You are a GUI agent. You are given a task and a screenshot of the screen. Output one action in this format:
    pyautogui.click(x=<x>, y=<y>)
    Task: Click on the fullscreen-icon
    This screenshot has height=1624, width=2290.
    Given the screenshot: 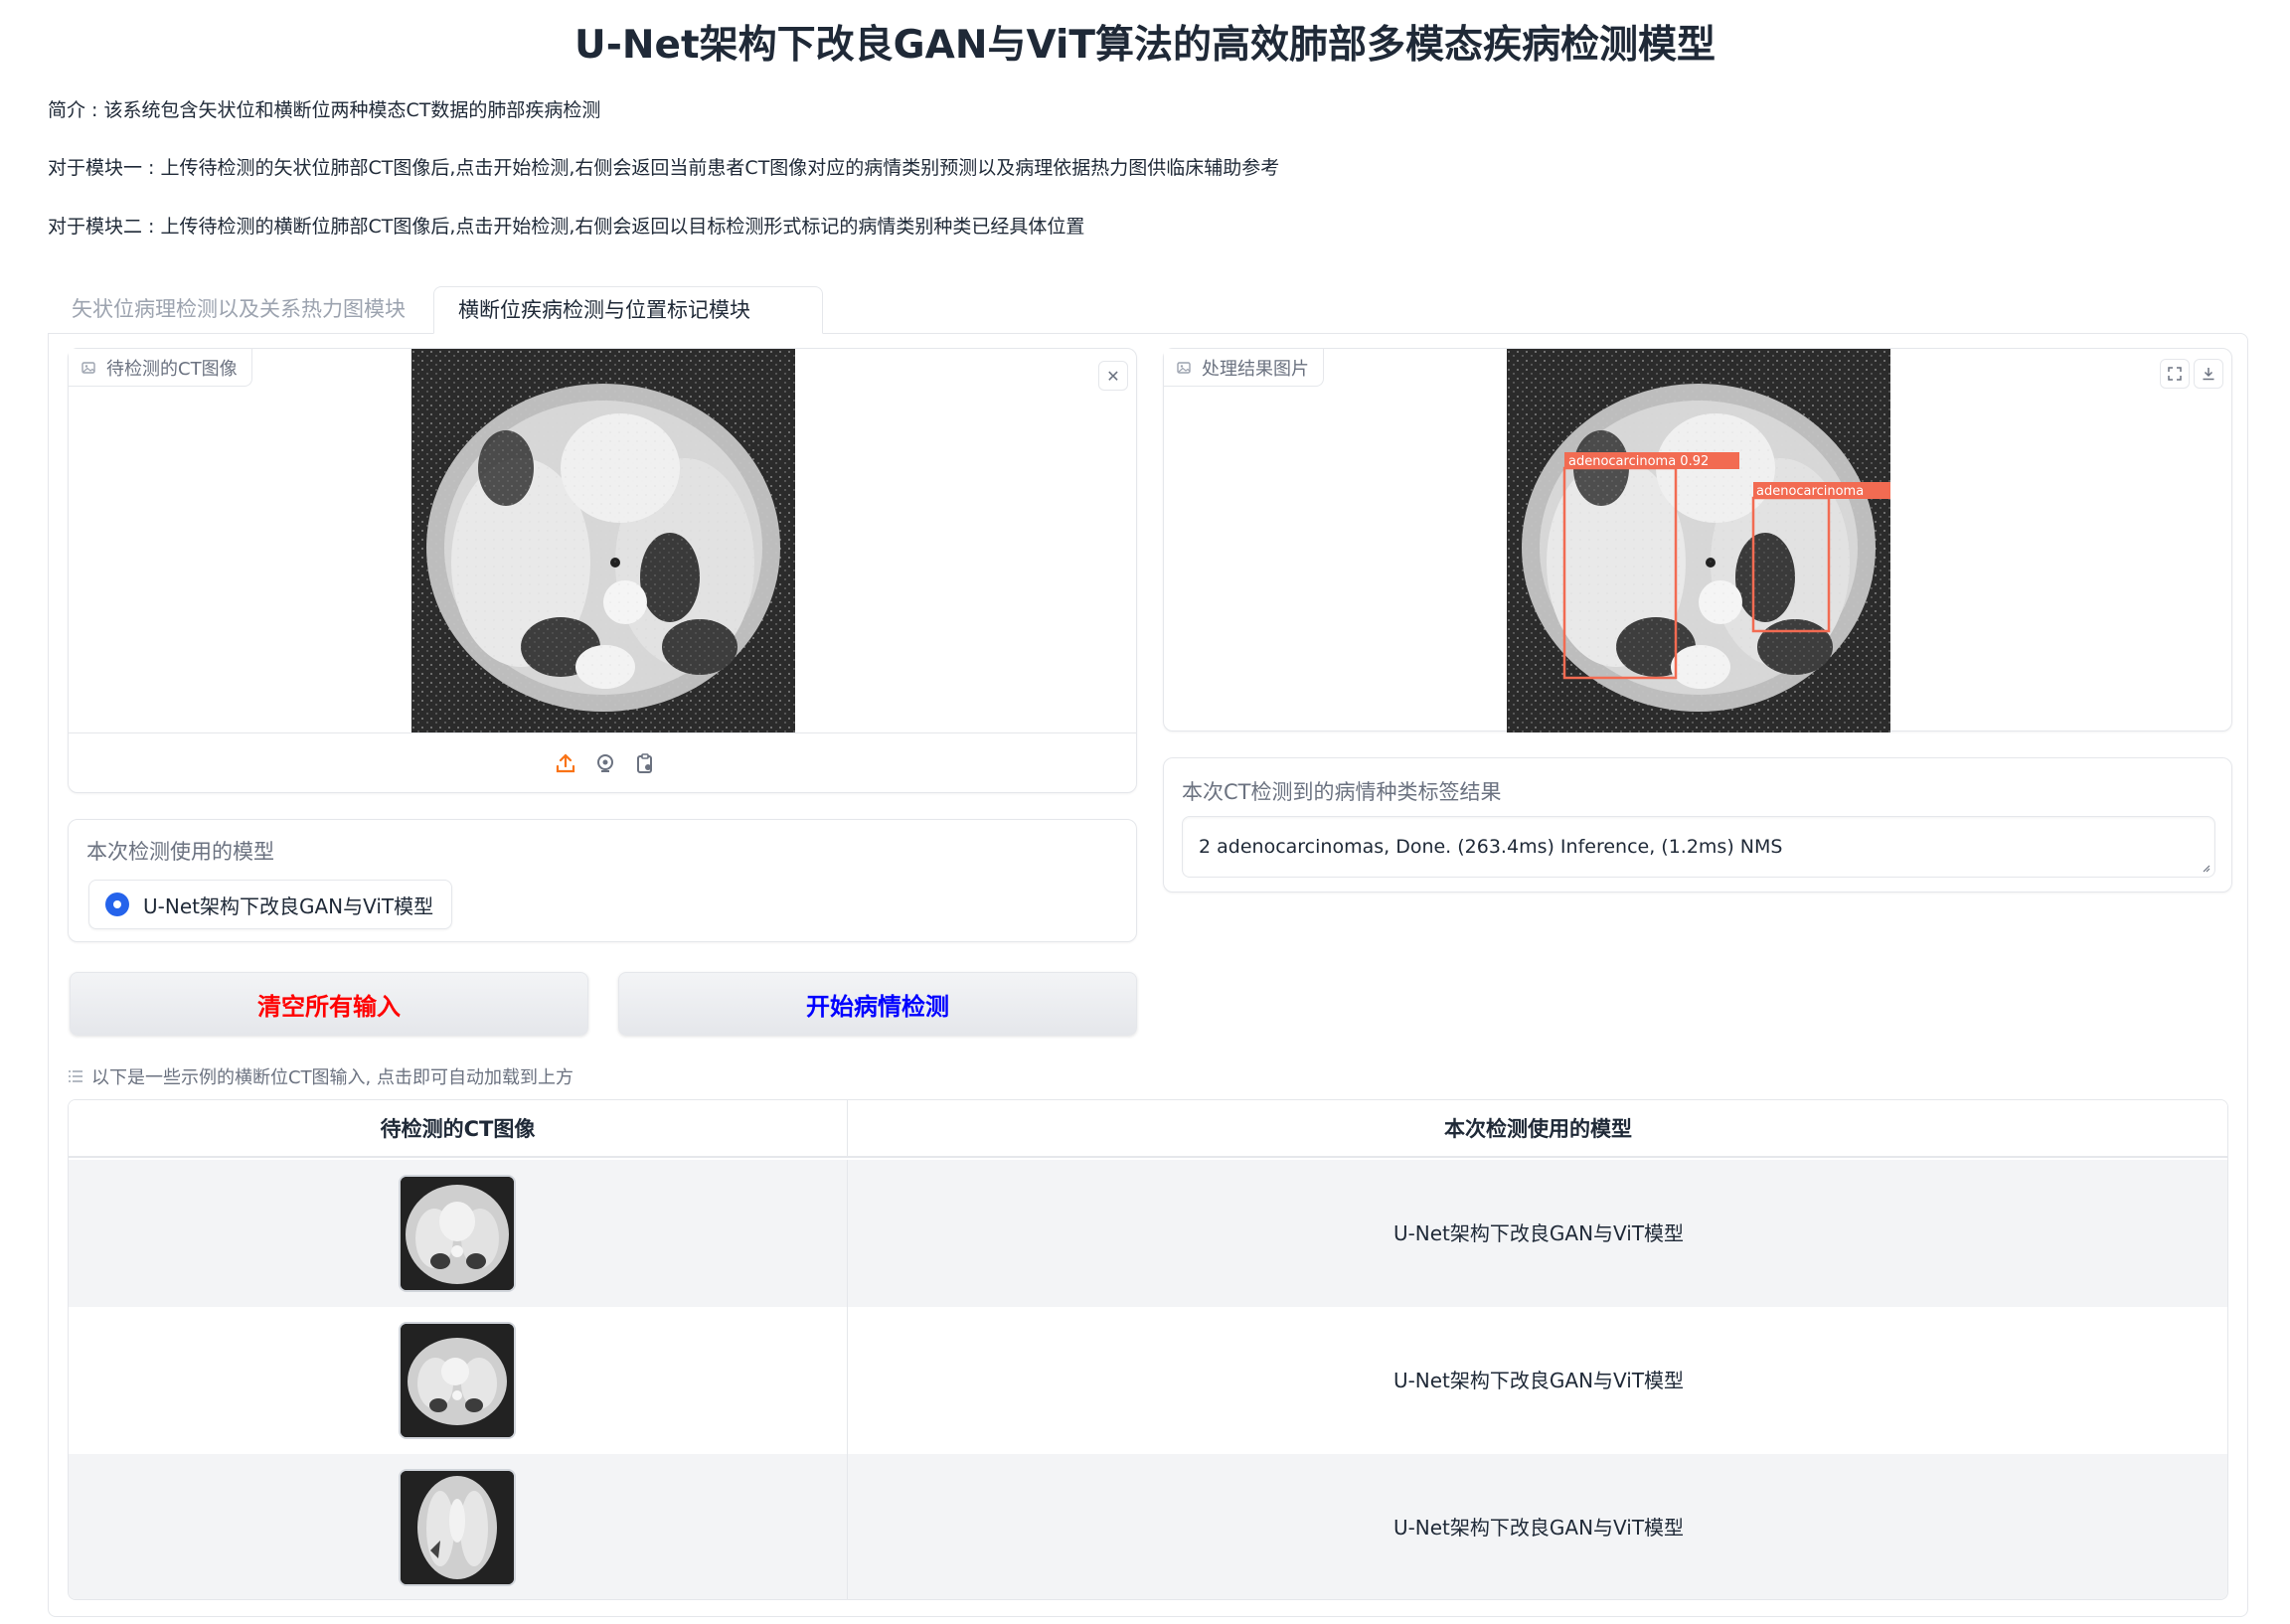 What is the action you would take?
    pyautogui.click(x=2175, y=374)
    